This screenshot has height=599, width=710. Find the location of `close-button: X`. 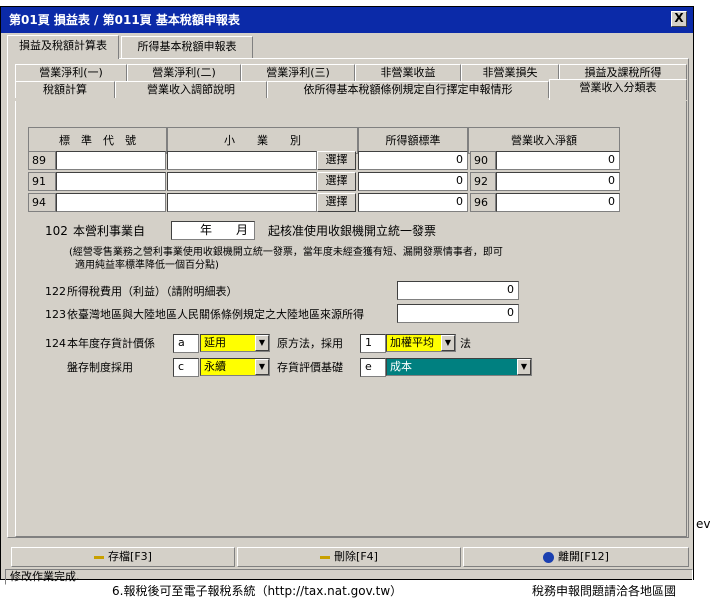

close-button: X is located at coordinates (679, 19).